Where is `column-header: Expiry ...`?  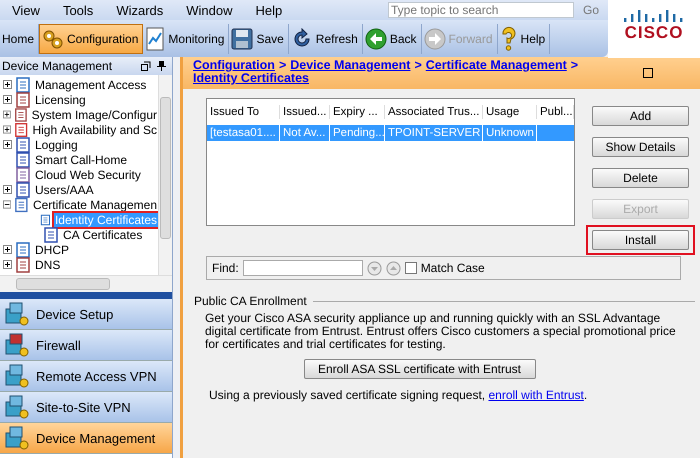
column-header: Expiry ... is located at coordinates (357, 112).